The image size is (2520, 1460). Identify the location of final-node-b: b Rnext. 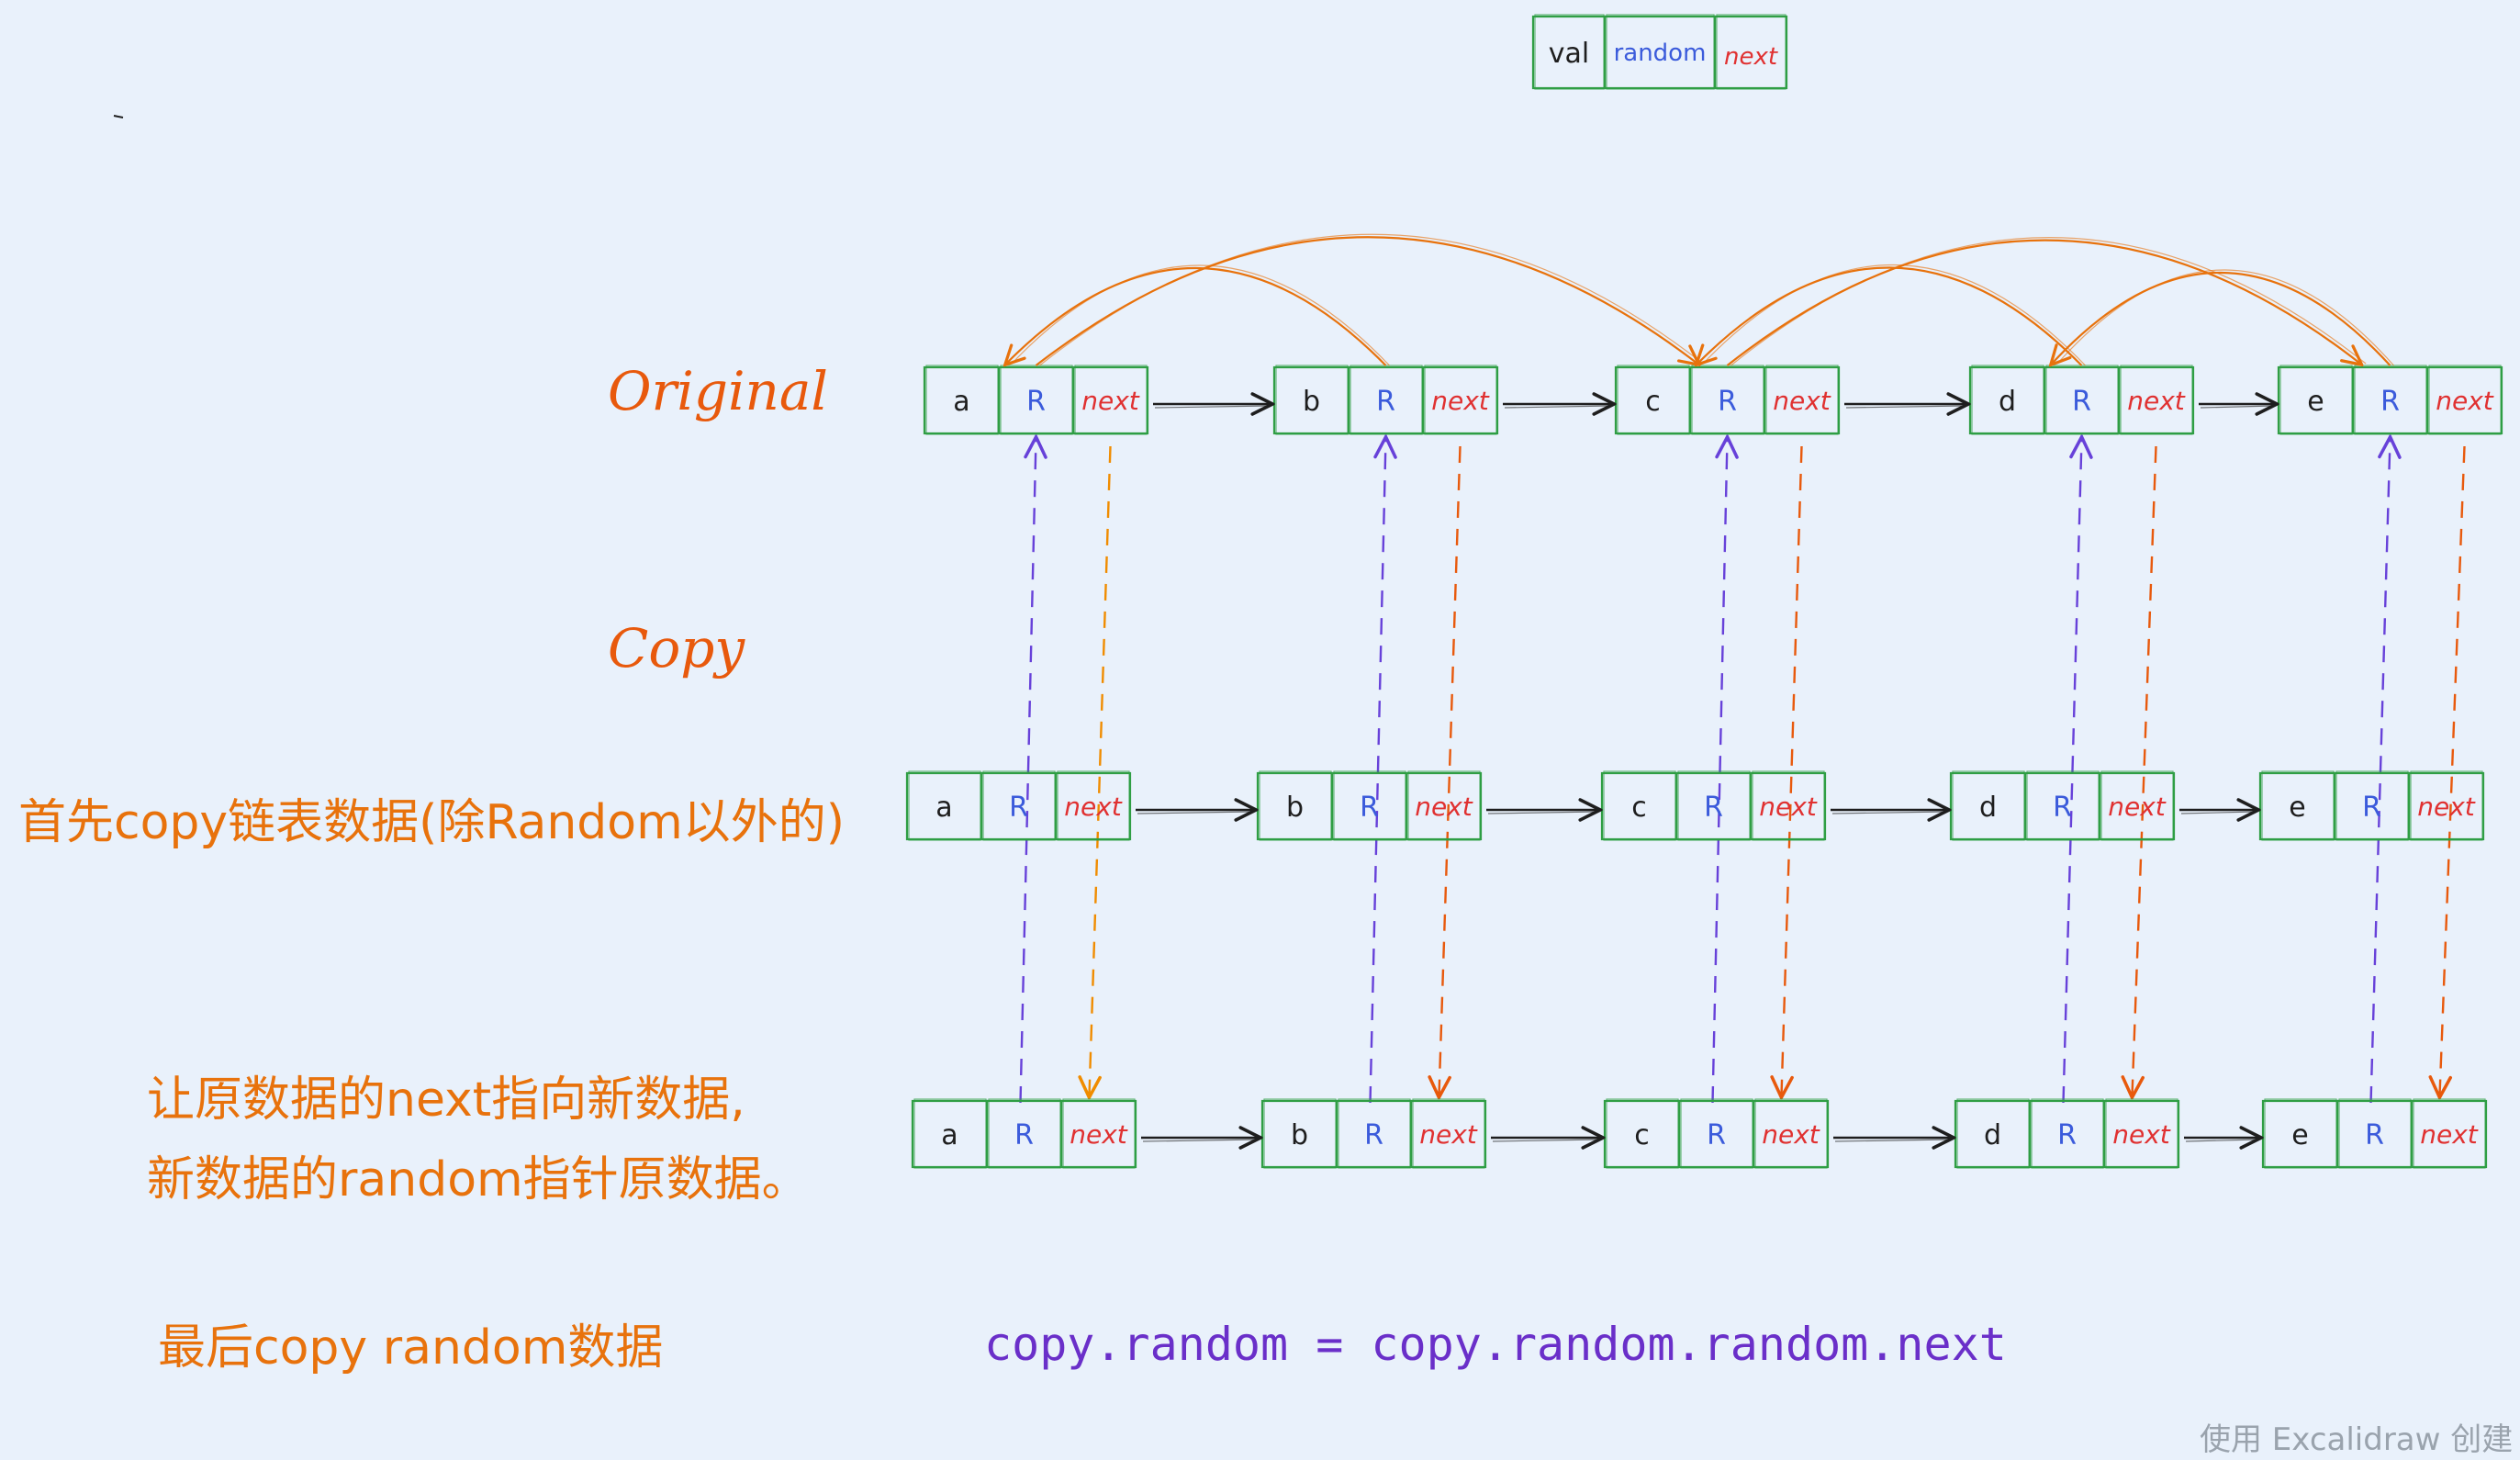
(1373, 1133).